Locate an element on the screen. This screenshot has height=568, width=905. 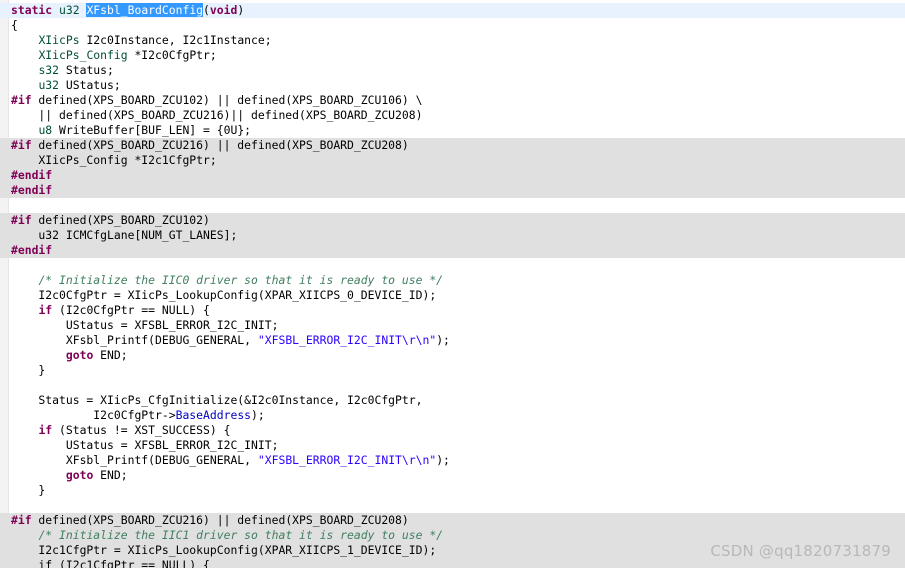
code-line: if (I2c0CfgPtr == NULL) { is located at coordinates (452, 310).